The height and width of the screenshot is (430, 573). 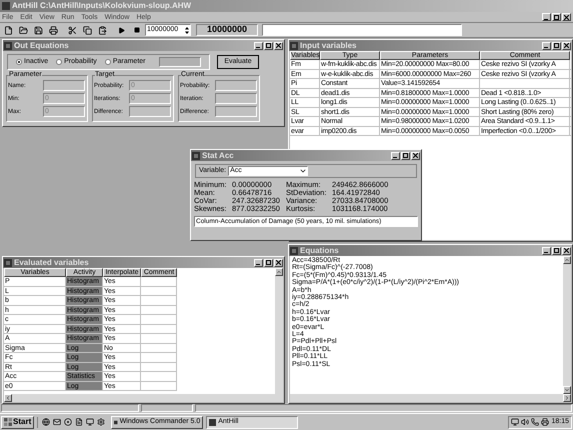 What do you see at coordinates (567, 390) in the screenshot?
I see `scroll-down-icon` at bounding box center [567, 390].